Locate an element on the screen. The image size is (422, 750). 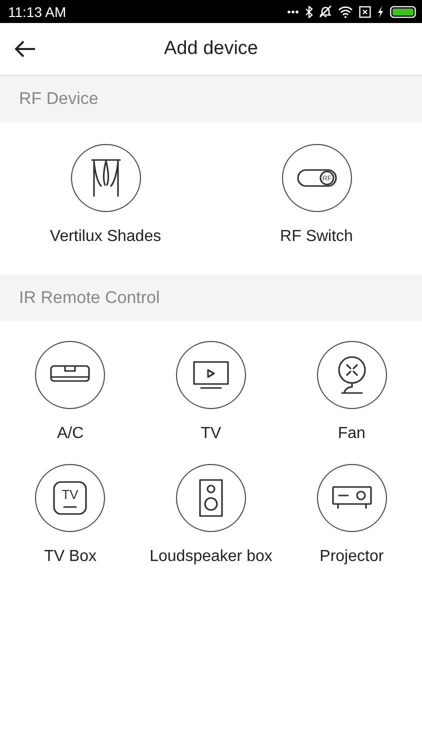
battery-icon is located at coordinates (403, 12).